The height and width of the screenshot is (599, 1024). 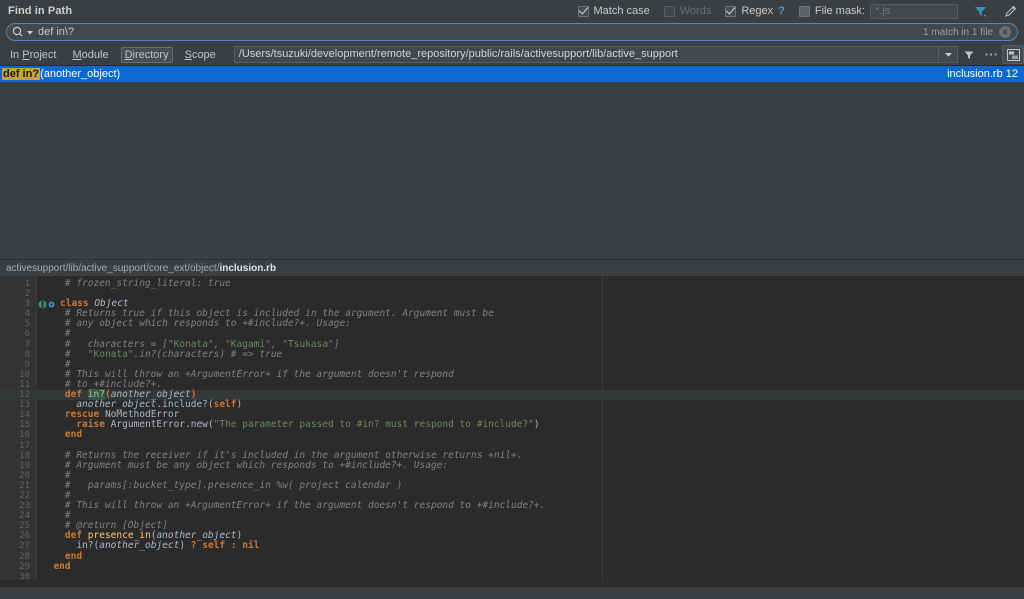 I want to click on match-case-checkbox, so click(x=583, y=11).